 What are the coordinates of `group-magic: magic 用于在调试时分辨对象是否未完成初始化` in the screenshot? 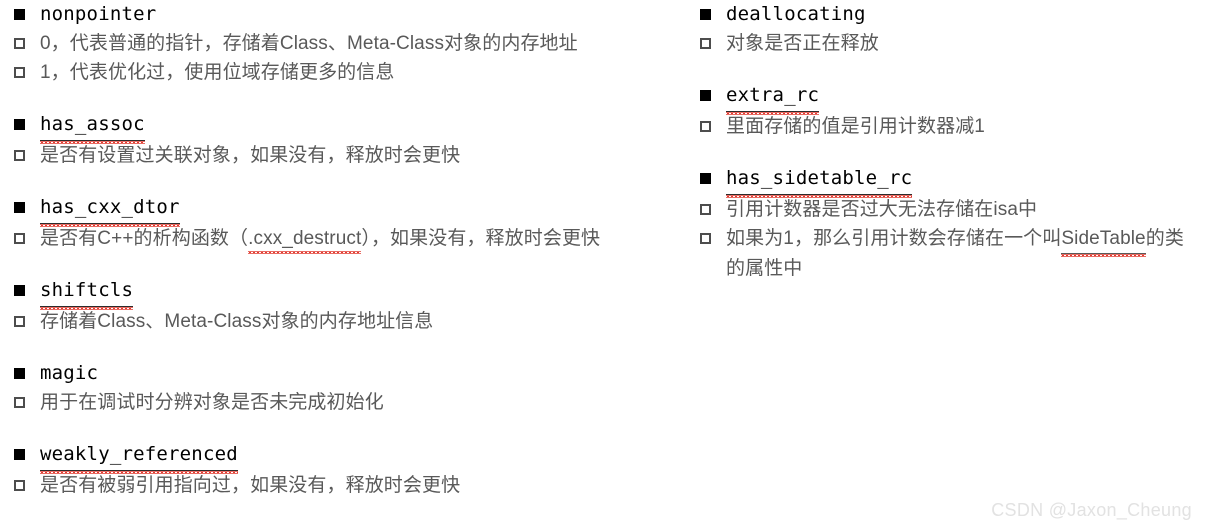 It's located at (352, 388).